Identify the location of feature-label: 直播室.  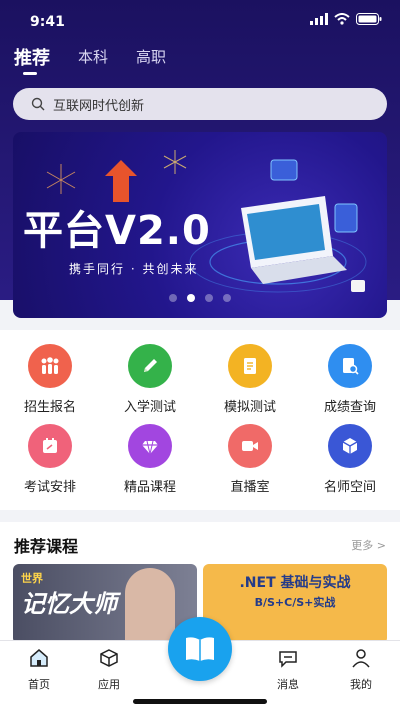
(250, 487).